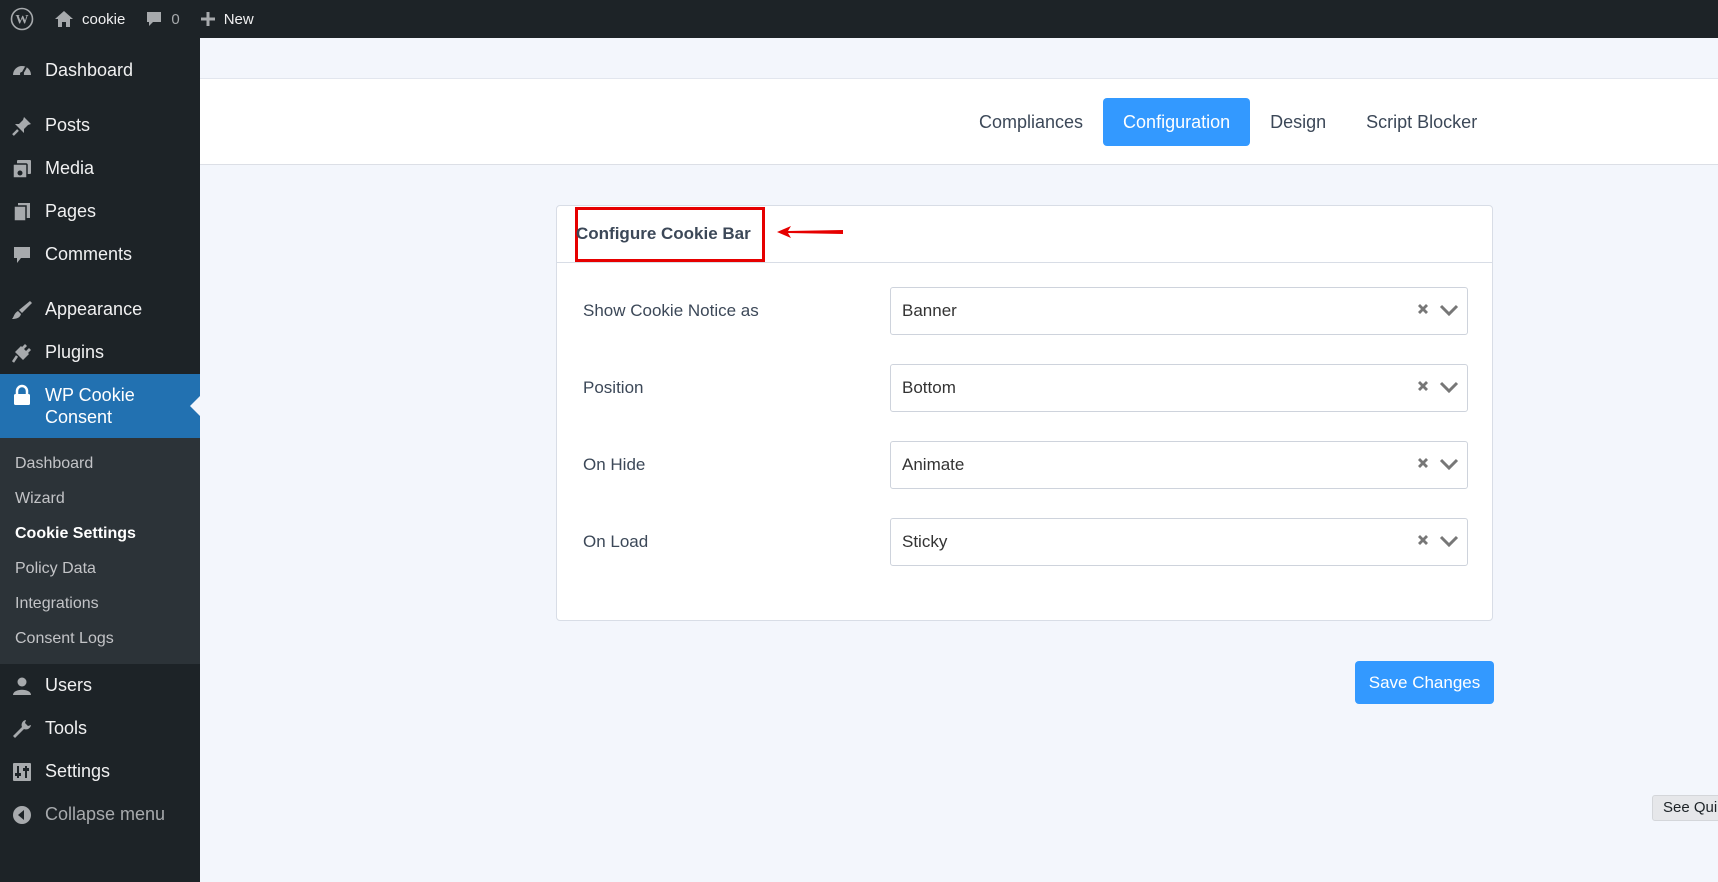  What do you see at coordinates (154, 19) in the screenshot?
I see `comment-bubble-icon` at bounding box center [154, 19].